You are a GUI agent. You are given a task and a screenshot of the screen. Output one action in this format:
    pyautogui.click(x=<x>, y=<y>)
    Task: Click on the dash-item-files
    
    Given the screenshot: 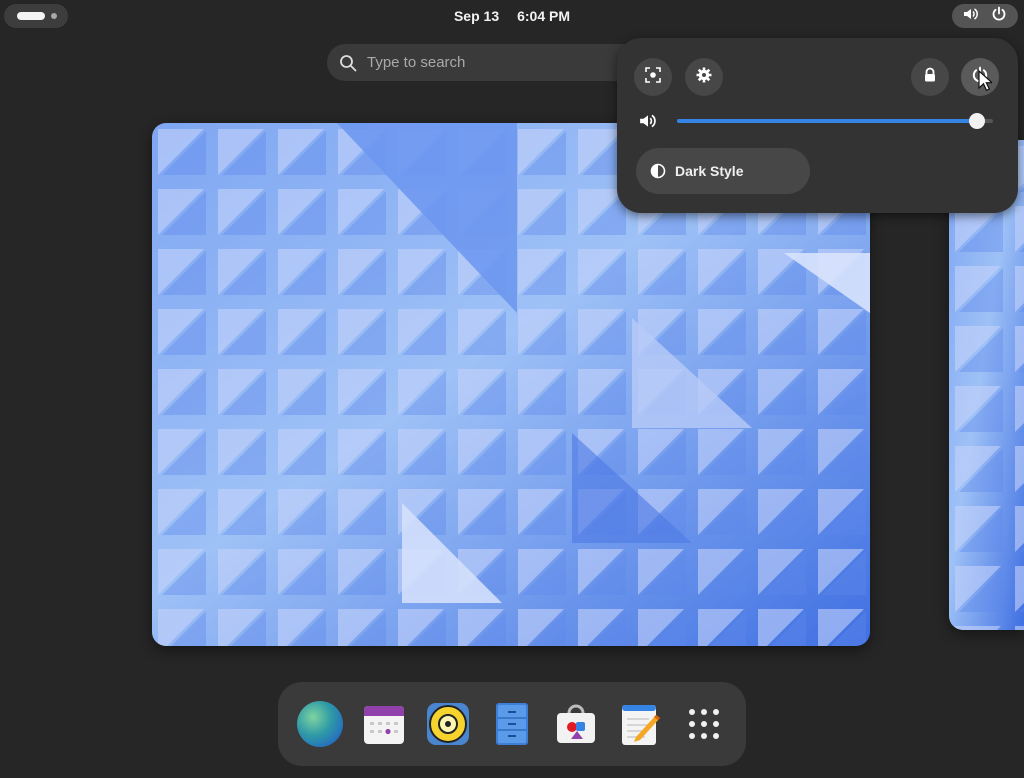 What is the action you would take?
    pyautogui.click(x=512, y=724)
    